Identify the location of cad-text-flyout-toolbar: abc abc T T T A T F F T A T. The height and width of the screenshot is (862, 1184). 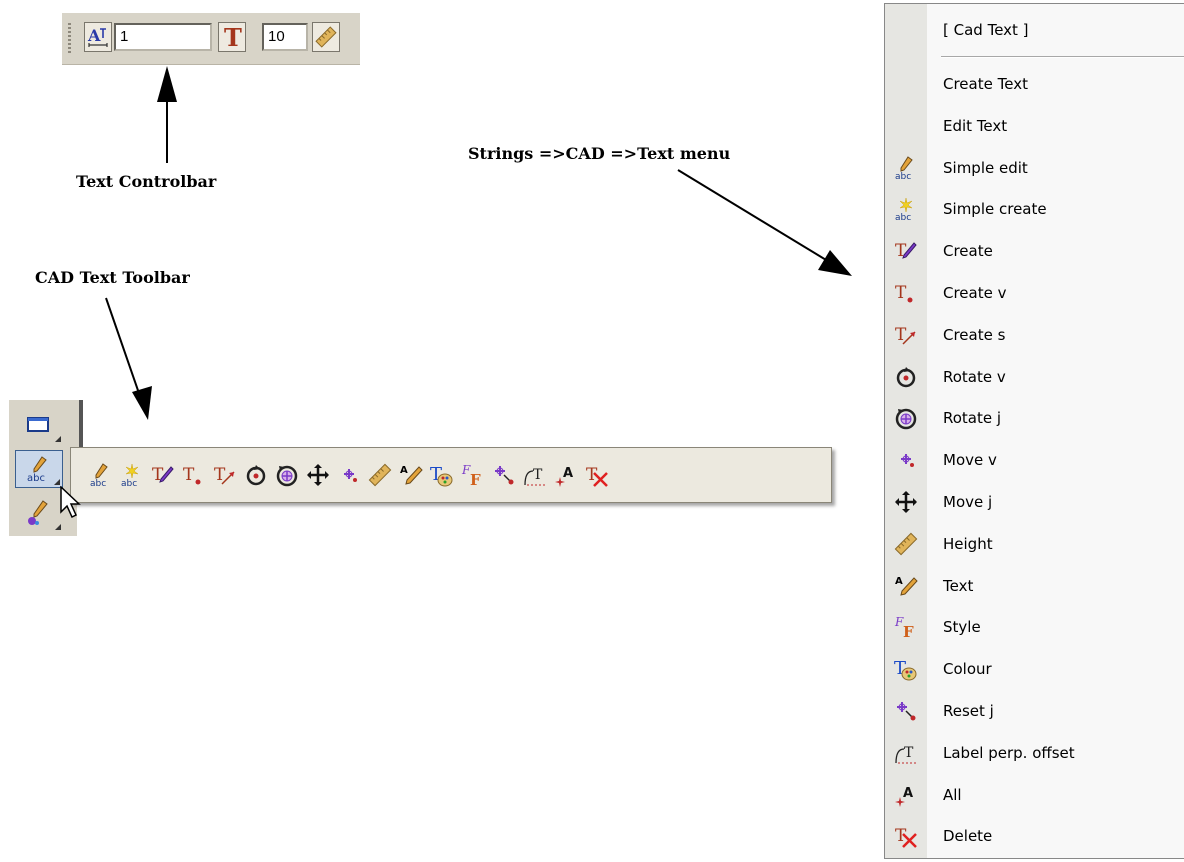
(451, 475).